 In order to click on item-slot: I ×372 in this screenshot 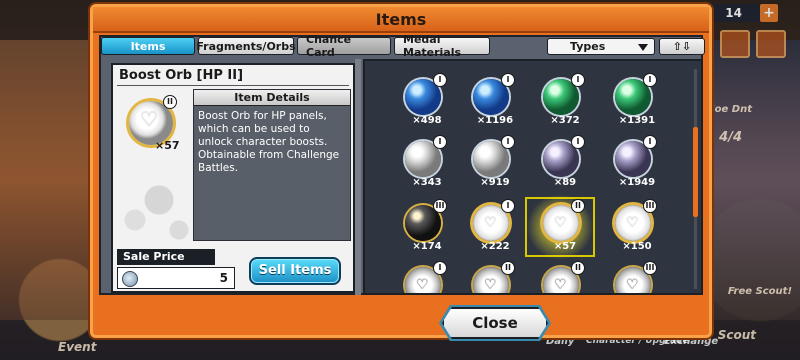, I will do `click(560, 101)`.